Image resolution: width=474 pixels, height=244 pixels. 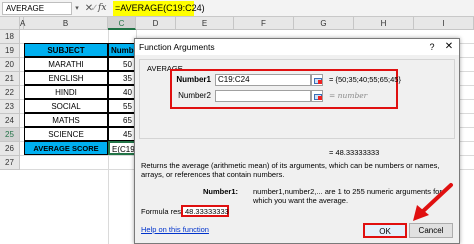 I want to click on column-header-h: H, so click(x=384, y=23).